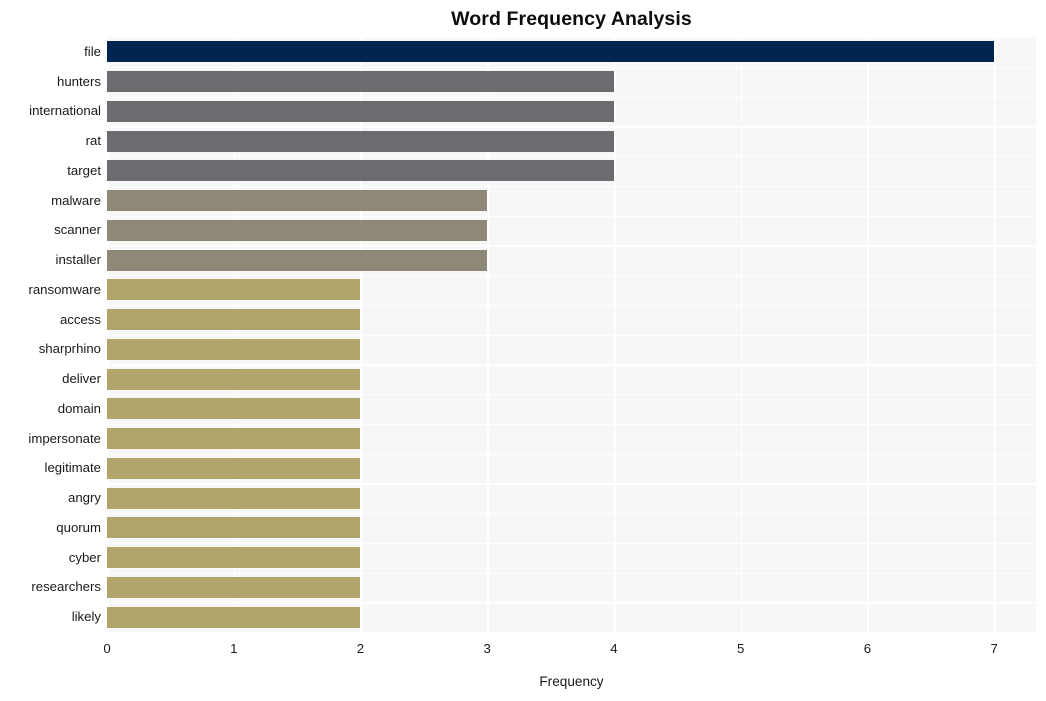 Image resolution: width=1046 pixels, height=701 pixels. Describe the element at coordinates (84, 170) in the screenshot. I see `y-axis-tick-label: target` at that location.